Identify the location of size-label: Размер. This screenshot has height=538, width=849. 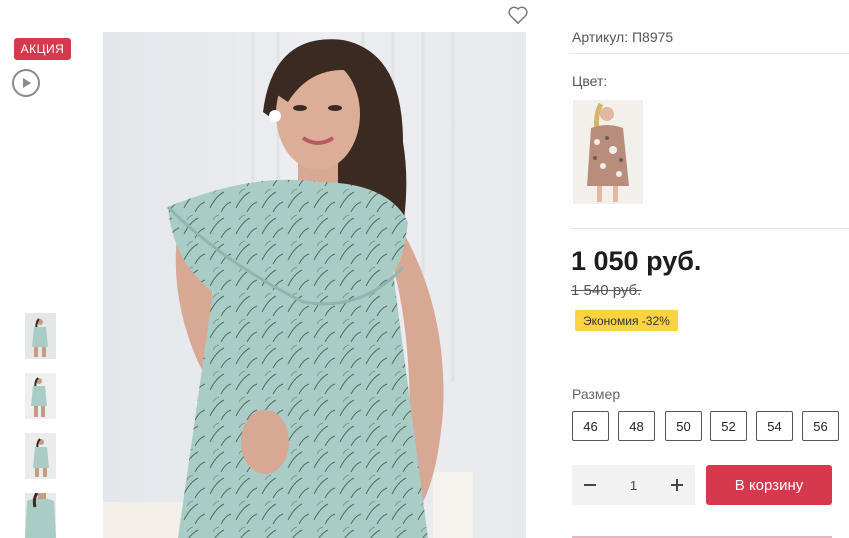
(596, 394).